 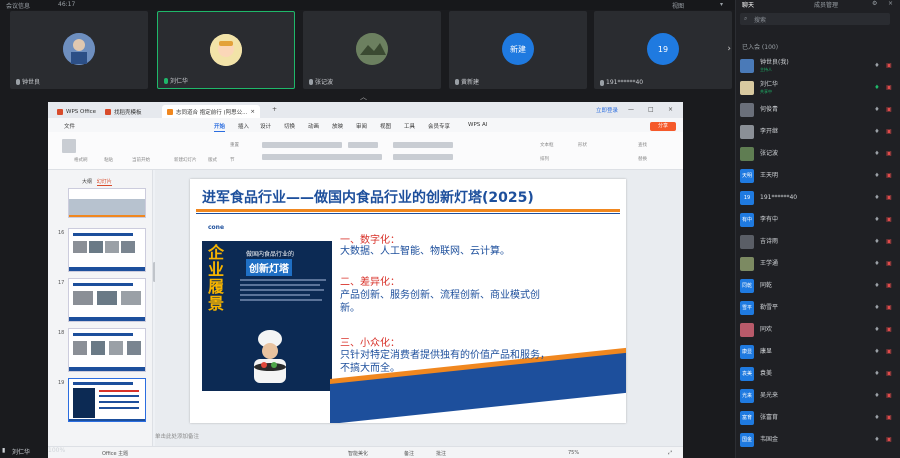 I want to click on start-label: 当前开始, so click(x=141, y=160).